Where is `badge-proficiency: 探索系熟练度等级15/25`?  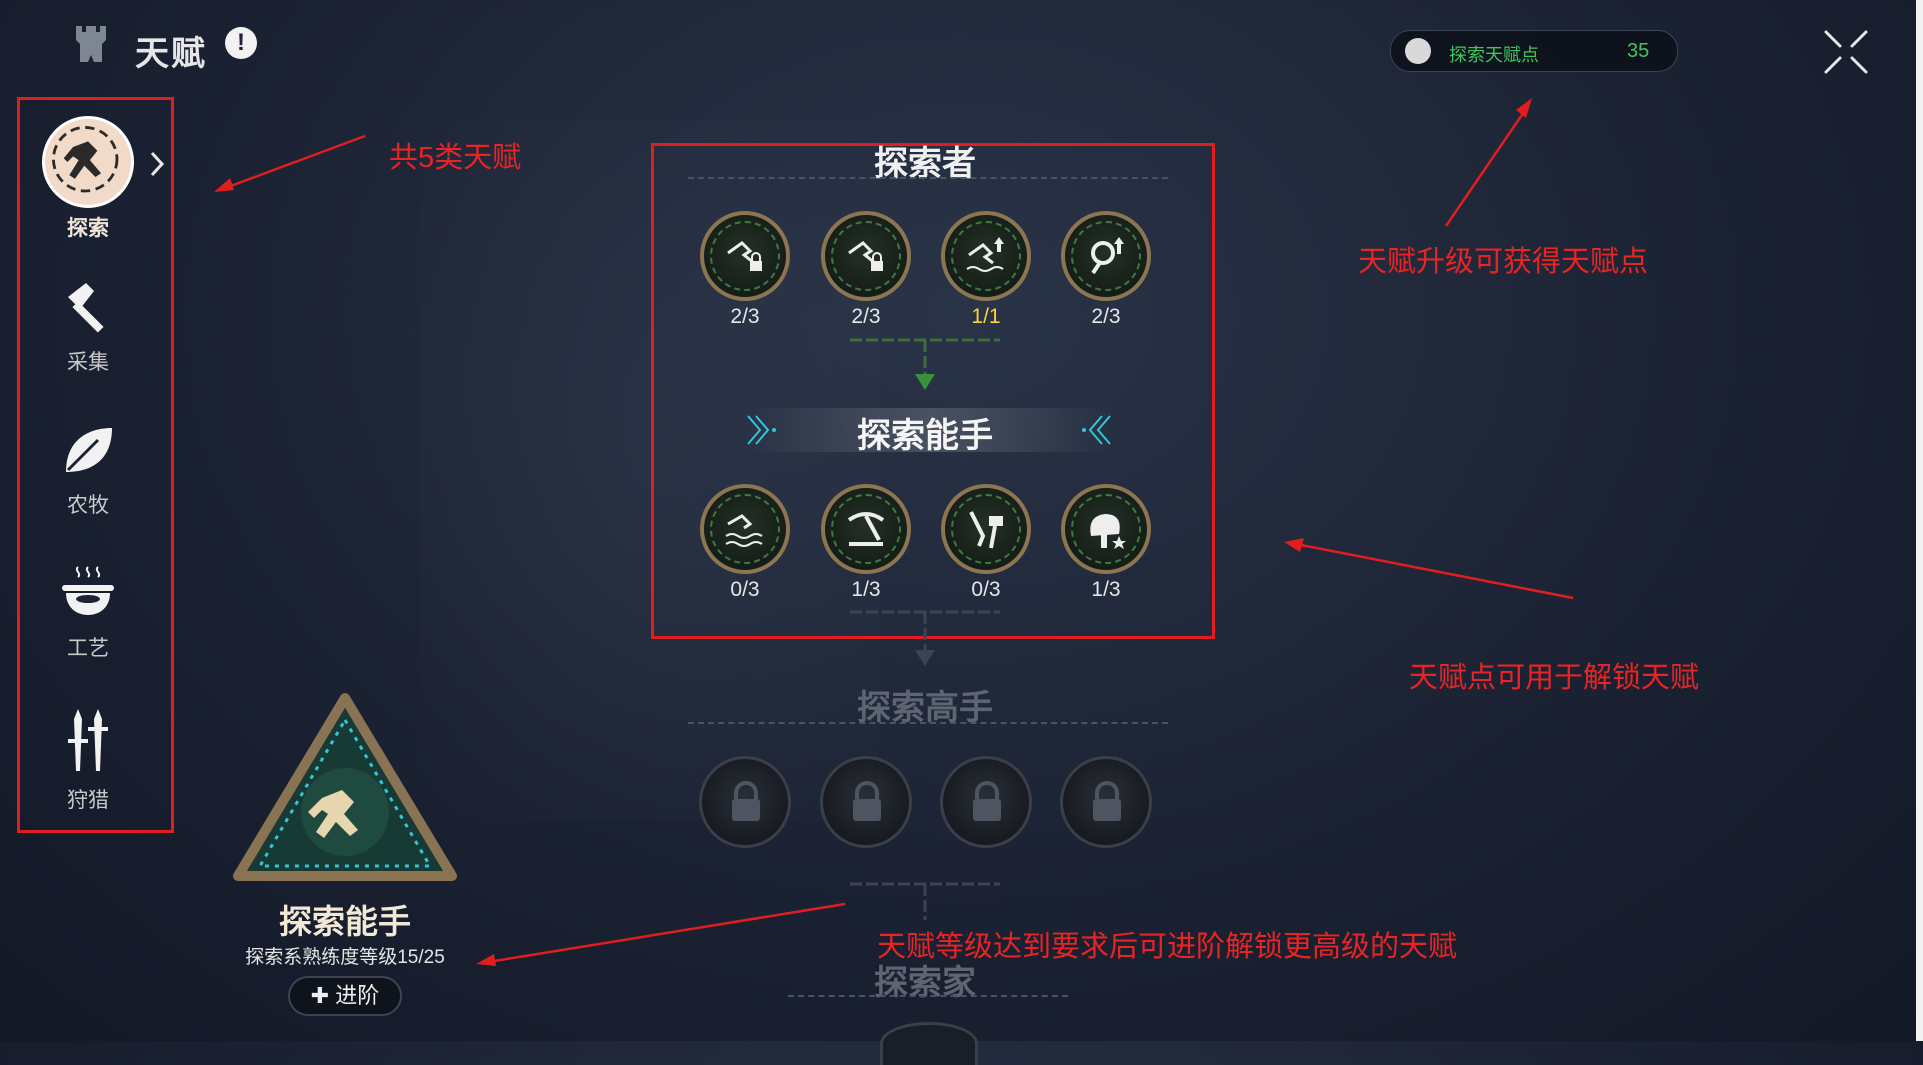 badge-proficiency: 探索系熟练度等级15/25 is located at coordinates (345, 957).